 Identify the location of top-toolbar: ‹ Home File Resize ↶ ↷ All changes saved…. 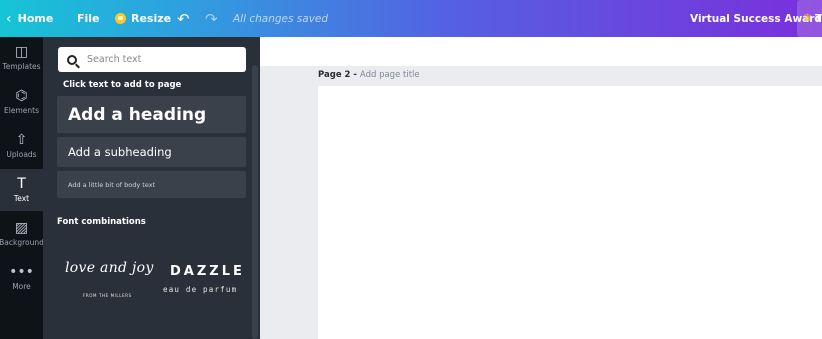
(411, 18).